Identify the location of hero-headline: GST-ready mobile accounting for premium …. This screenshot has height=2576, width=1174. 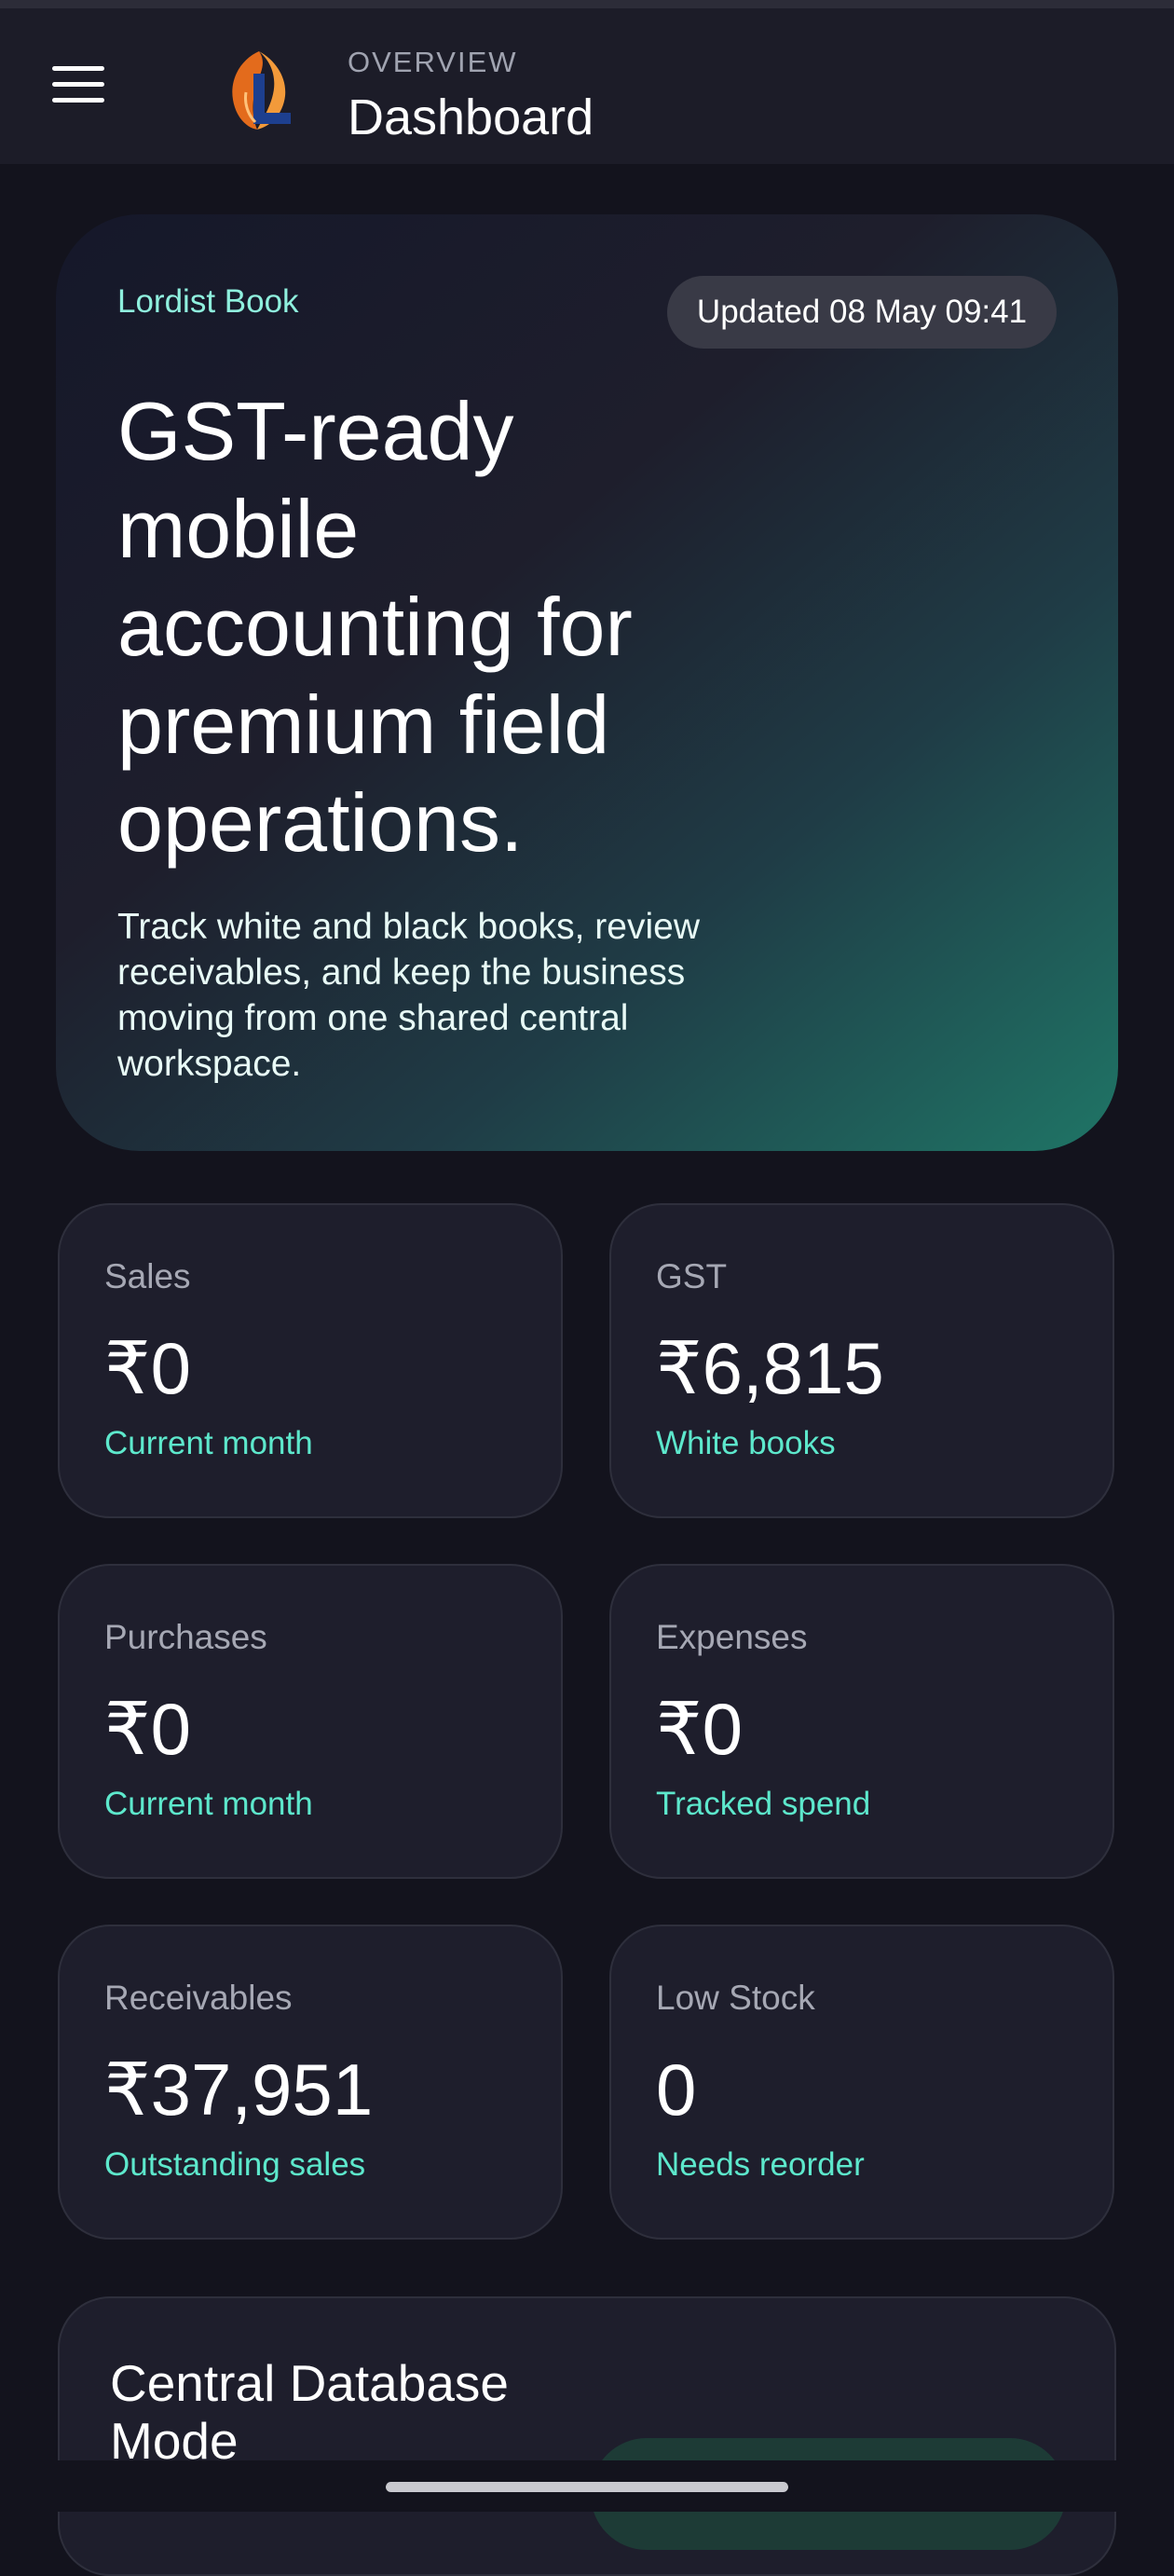
(375, 627).